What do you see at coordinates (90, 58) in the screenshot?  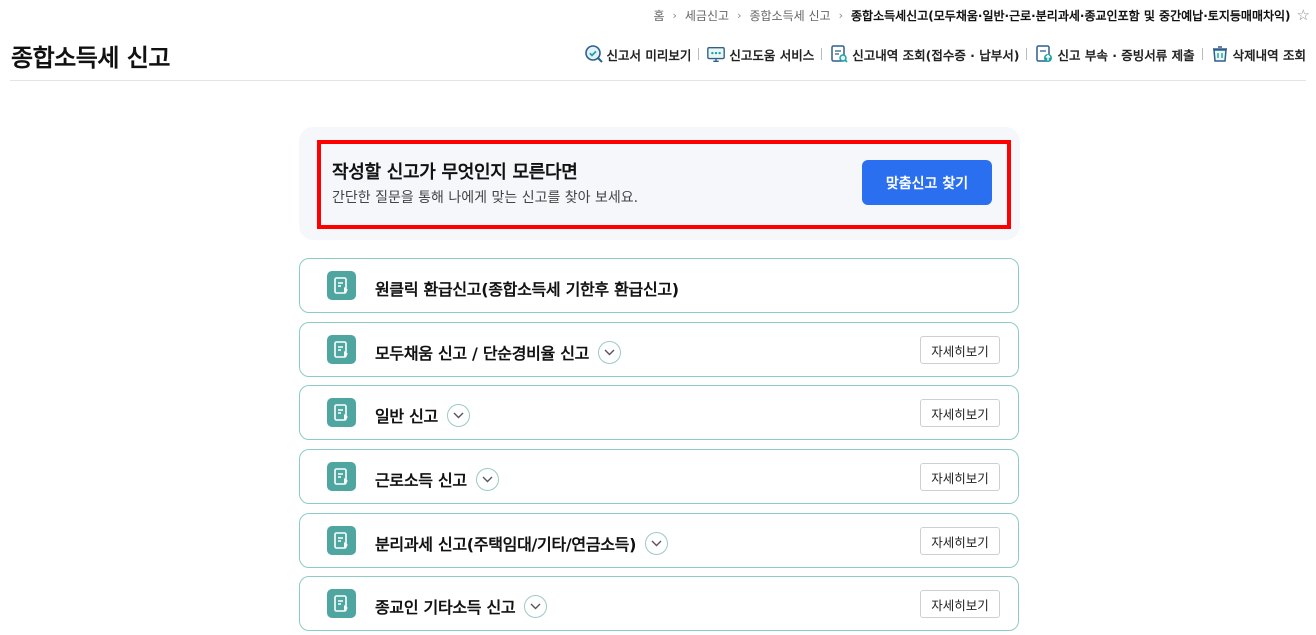 I see `page-title: 종합소득세 신고` at bounding box center [90, 58].